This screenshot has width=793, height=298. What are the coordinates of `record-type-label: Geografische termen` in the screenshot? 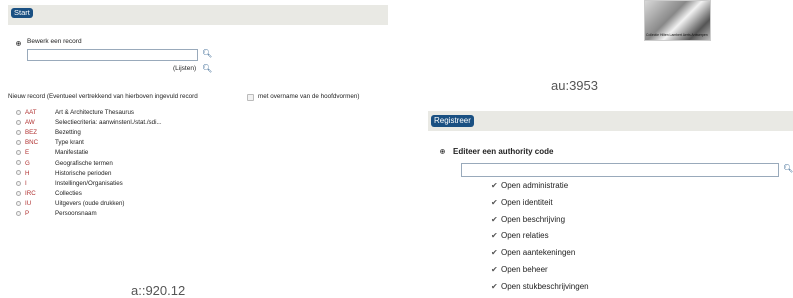 It's located at (84, 163).